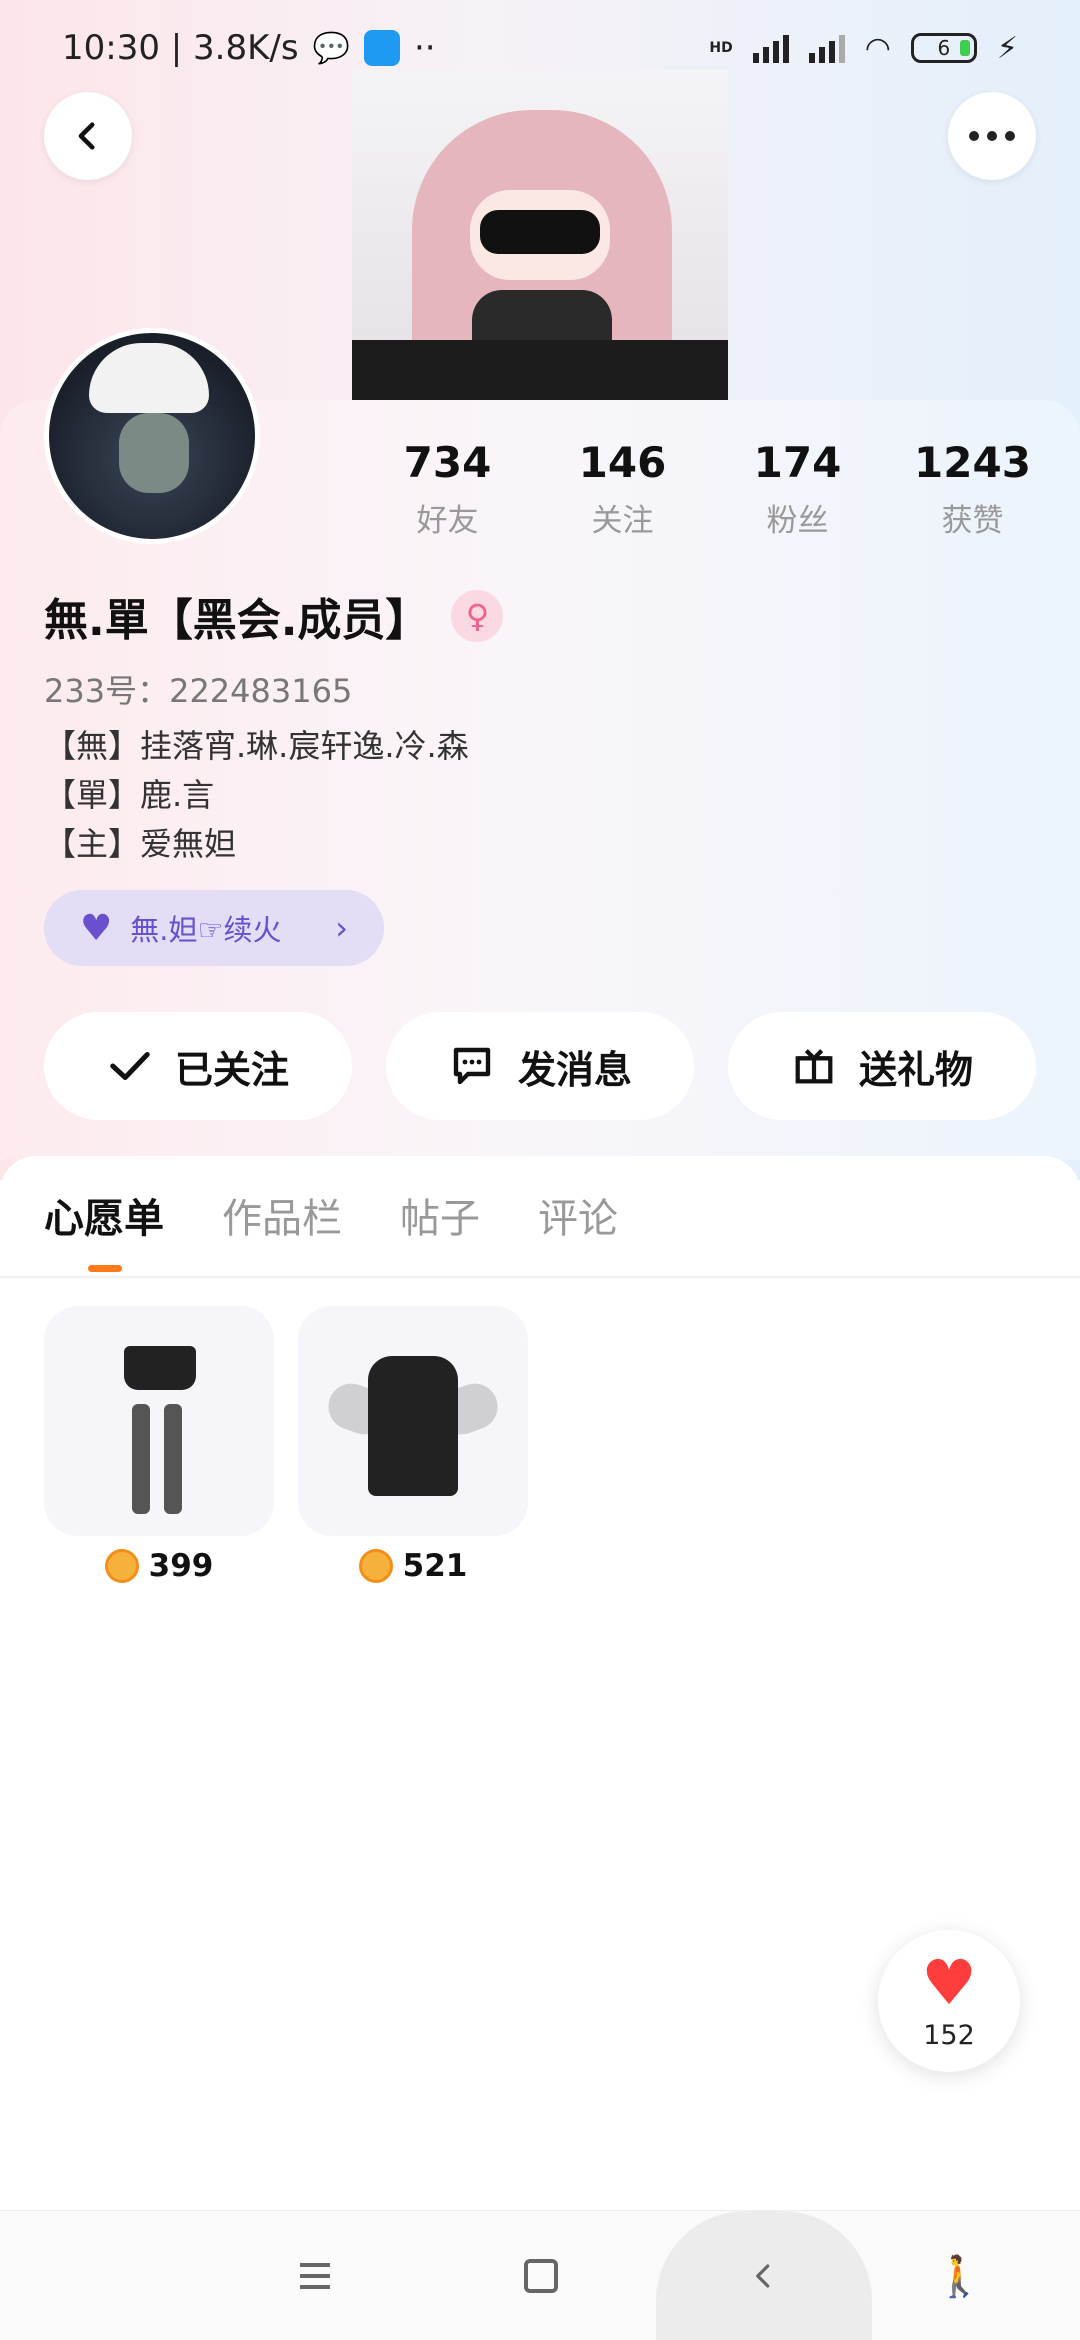  I want to click on stat-value: 174, so click(797, 462).